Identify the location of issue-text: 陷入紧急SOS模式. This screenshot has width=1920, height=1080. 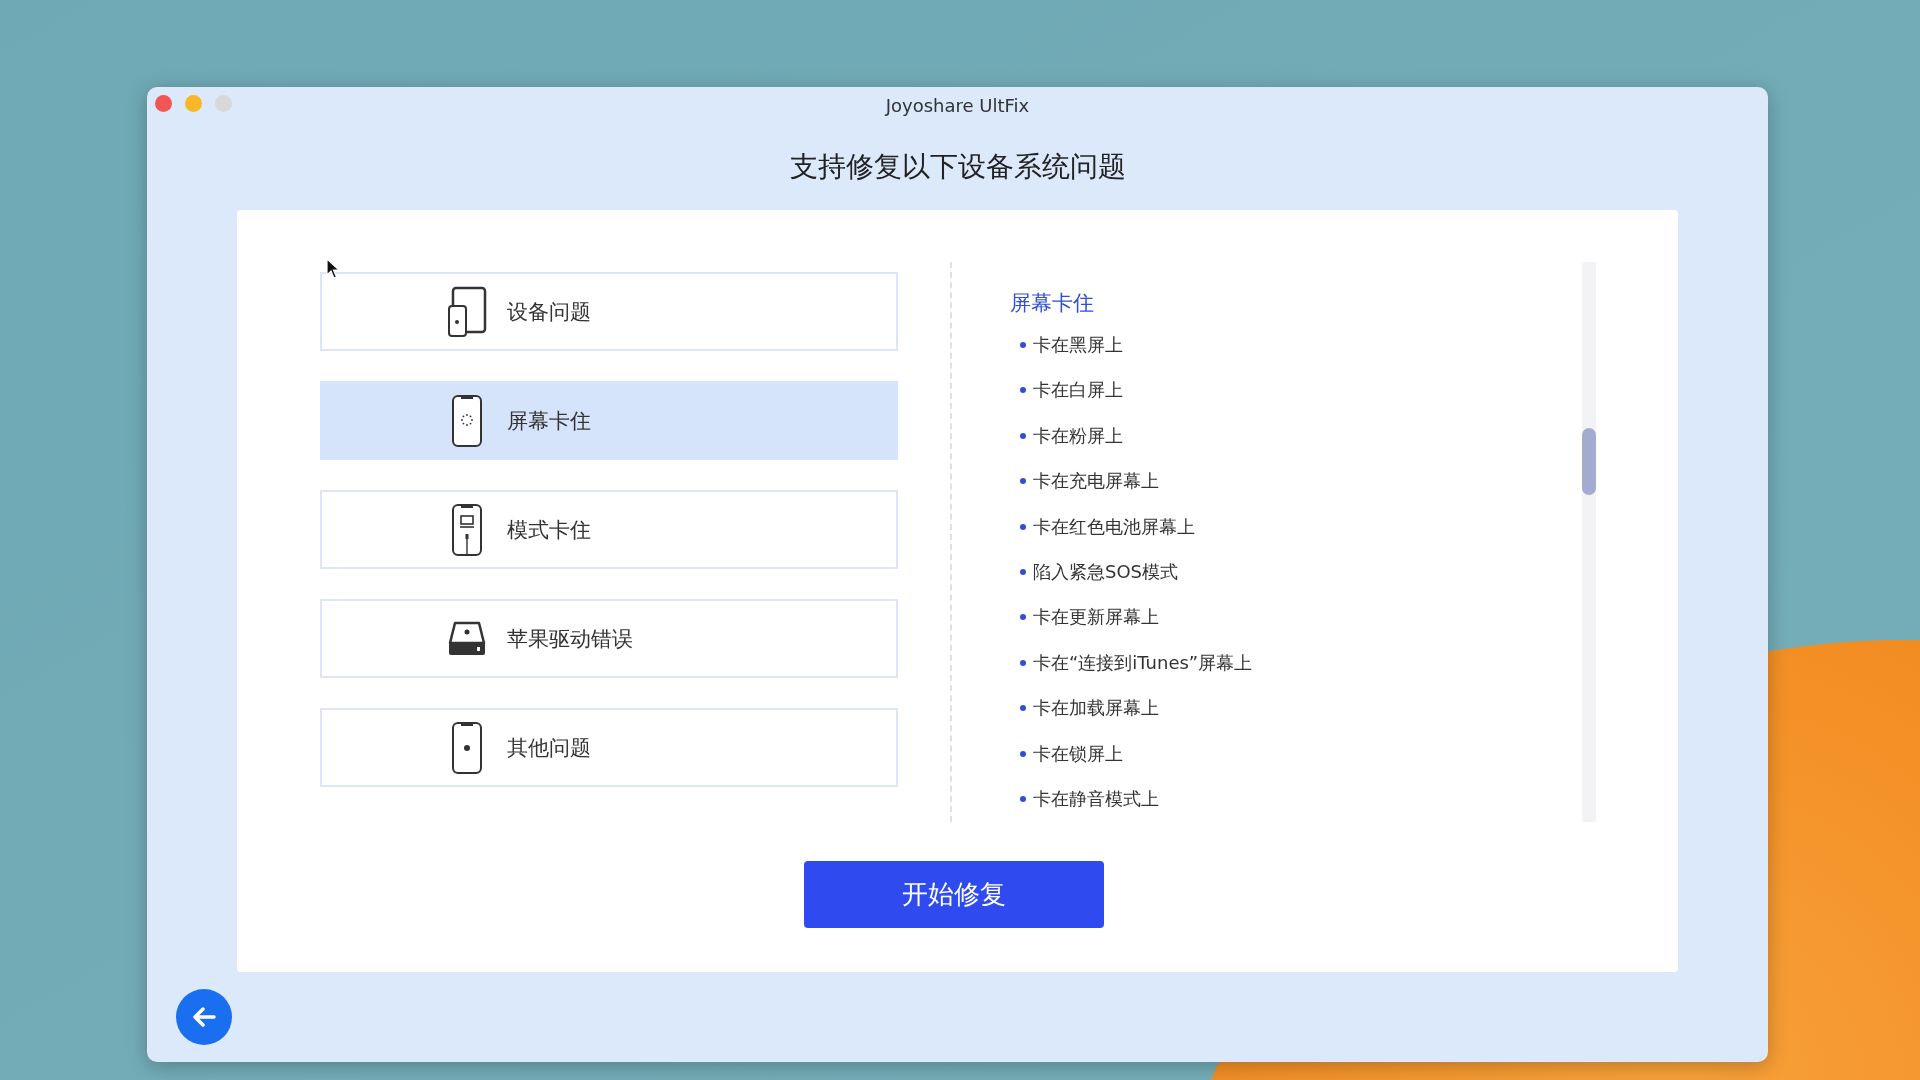
(1106, 572).